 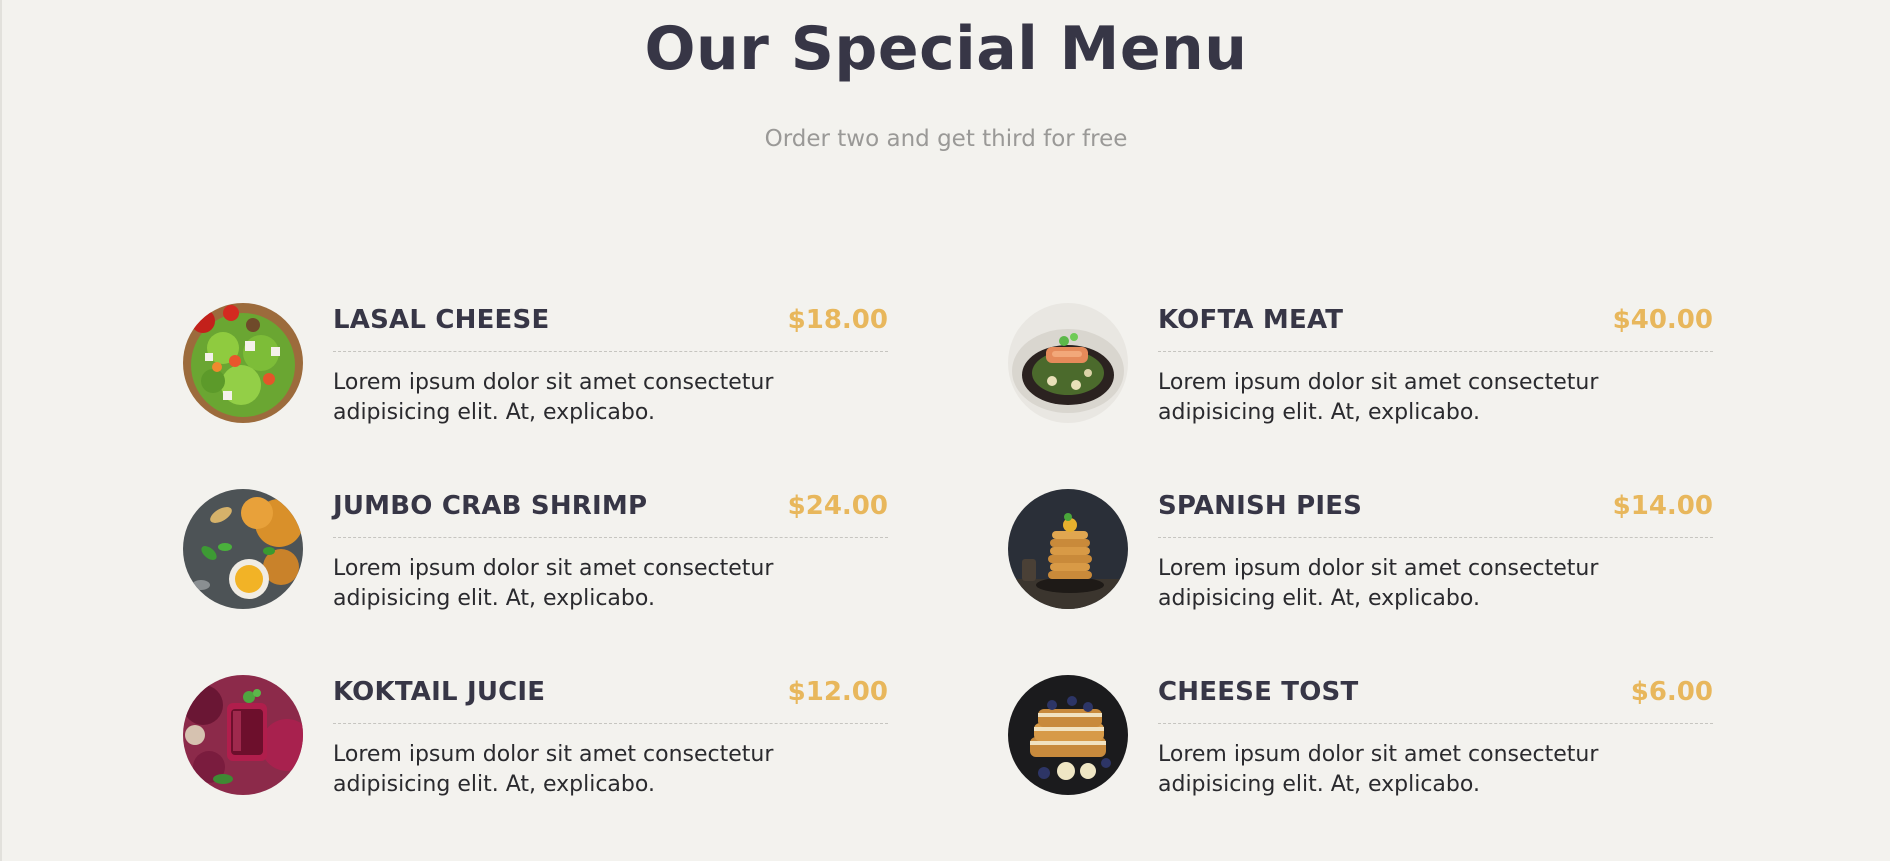 What do you see at coordinates (837, 692) in the screenshot?
I see `menu-item-price: $12.00` at bounding box center [837, 692].